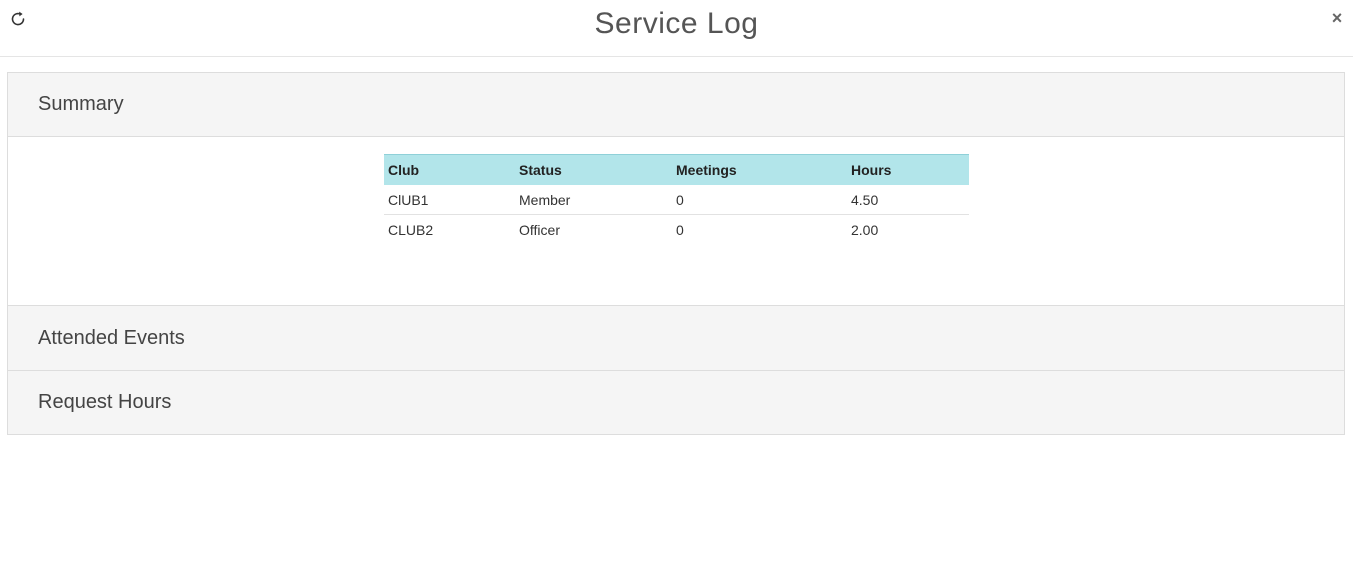 This screenshot has width=1353, height=565. I want to click on table-header-row: Club Status Meetings Hours, so click(676, 169).